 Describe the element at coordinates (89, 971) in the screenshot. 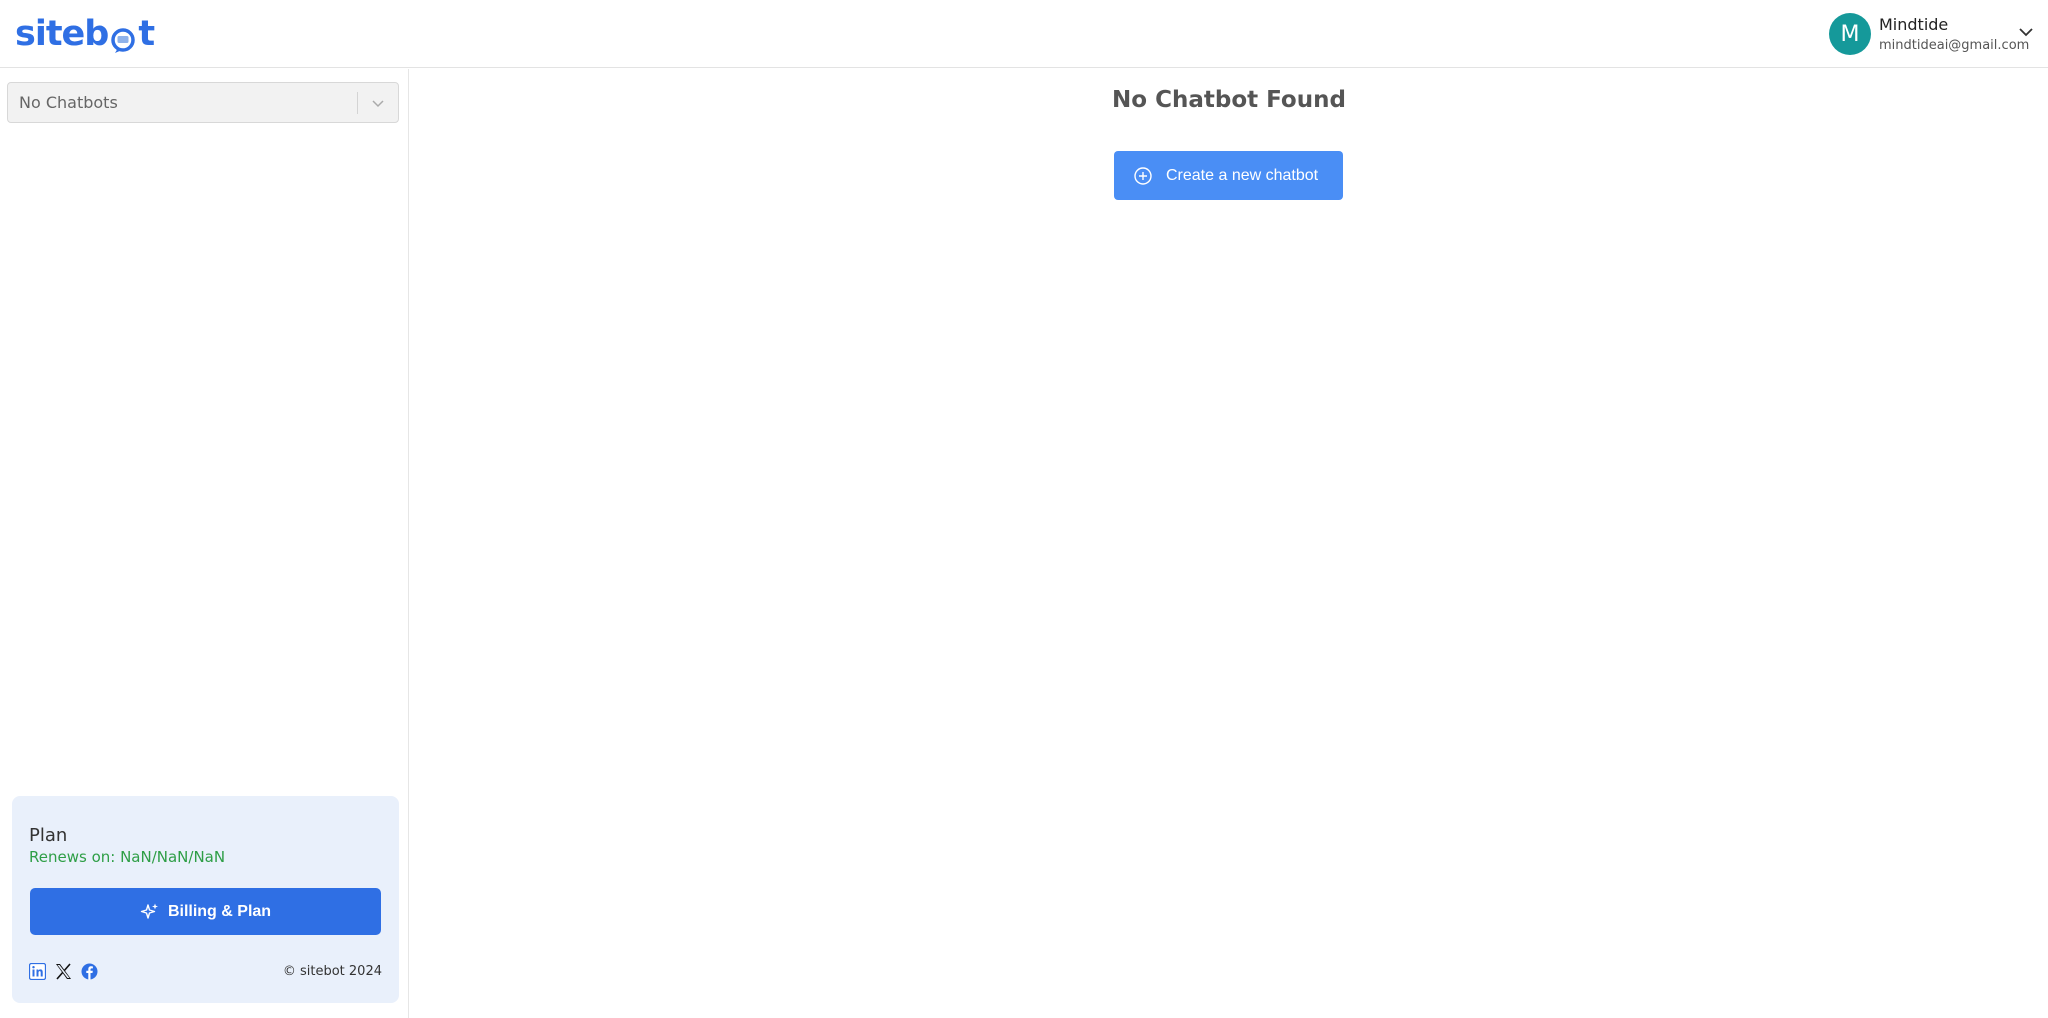

I see `facebook-icon` at that location.